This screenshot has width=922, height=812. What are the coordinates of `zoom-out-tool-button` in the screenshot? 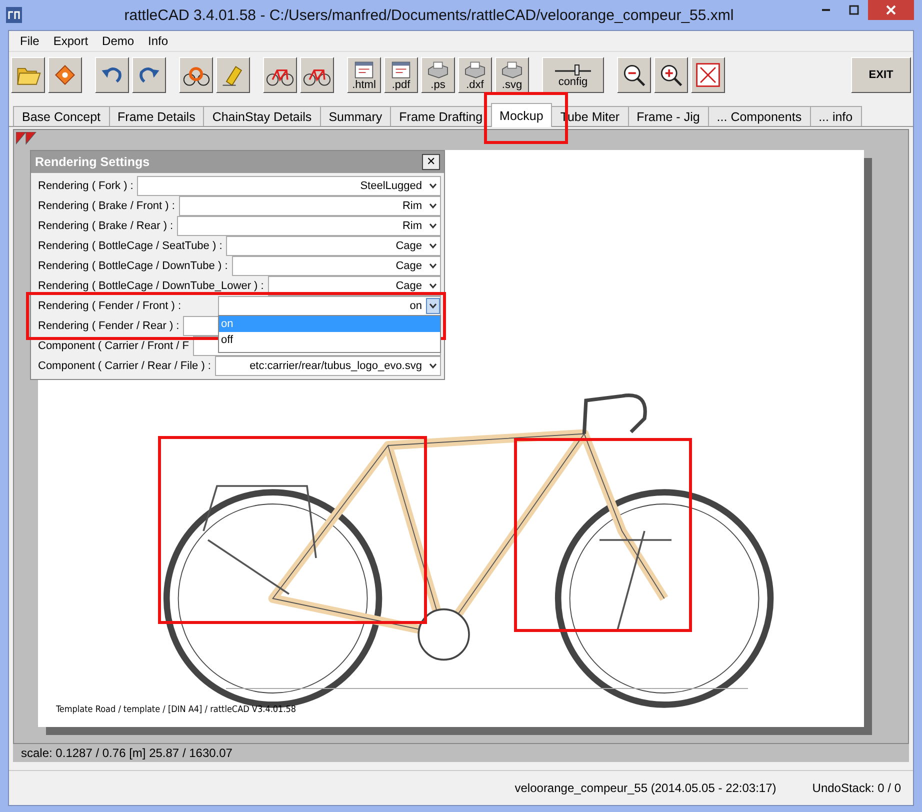 It's located at (634, 75).